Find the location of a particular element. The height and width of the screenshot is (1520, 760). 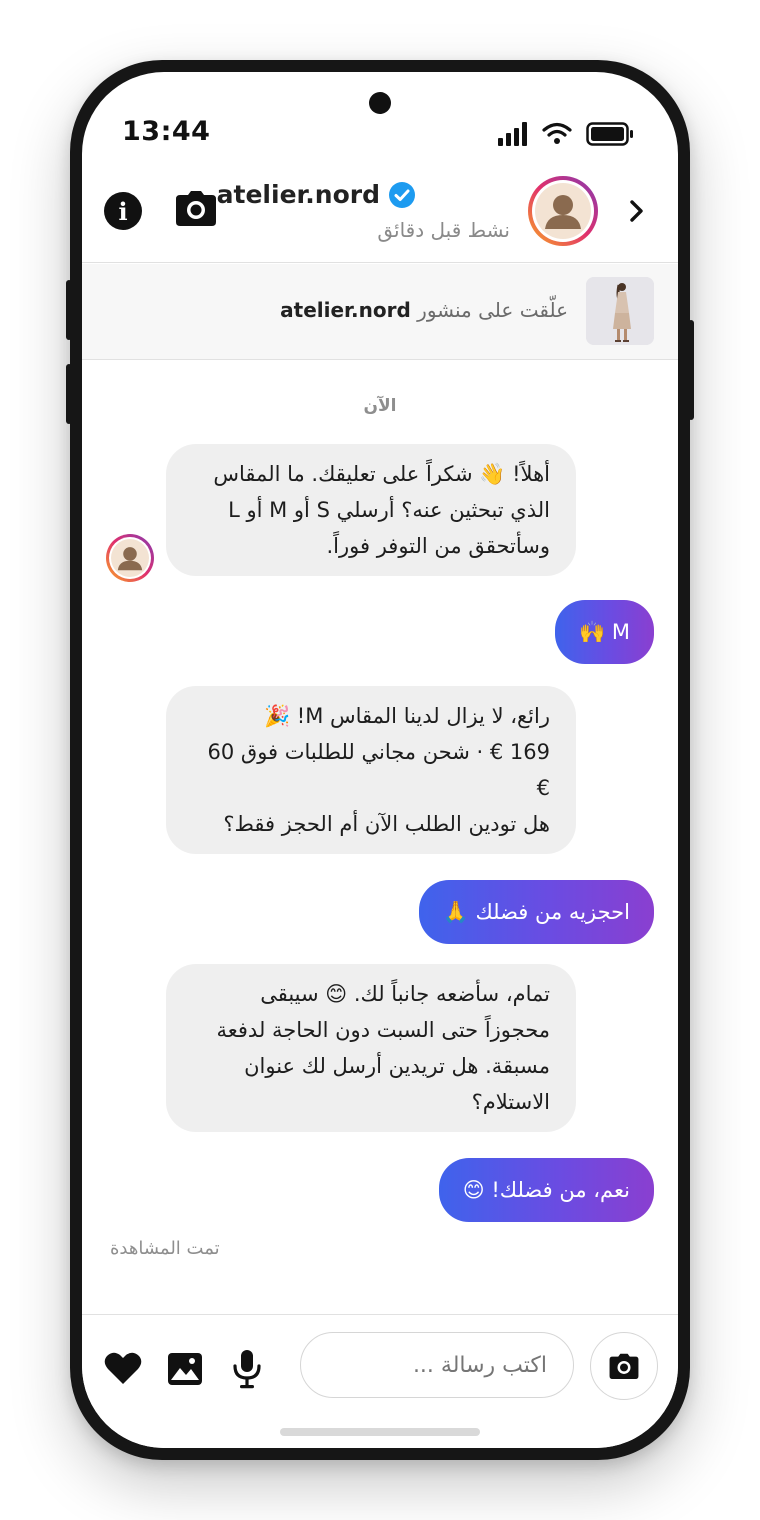

post-reference-banner: علّقت على منشور atelier.nord is located at coordinates (380, 312).